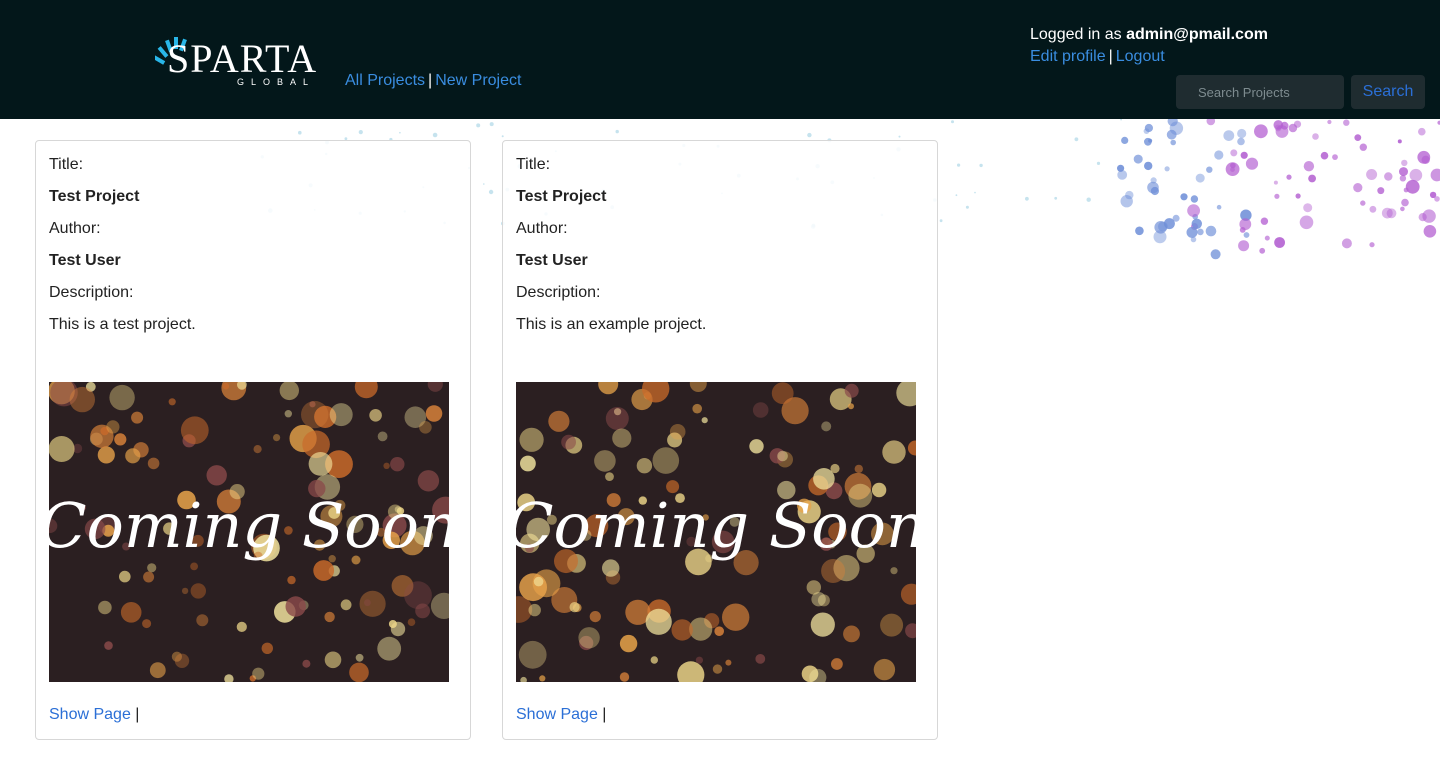  What do you see at coordinates (385, 80) in the screenshot?
I see `all-projects-link: All Projects` at bounding box center [385, 80].